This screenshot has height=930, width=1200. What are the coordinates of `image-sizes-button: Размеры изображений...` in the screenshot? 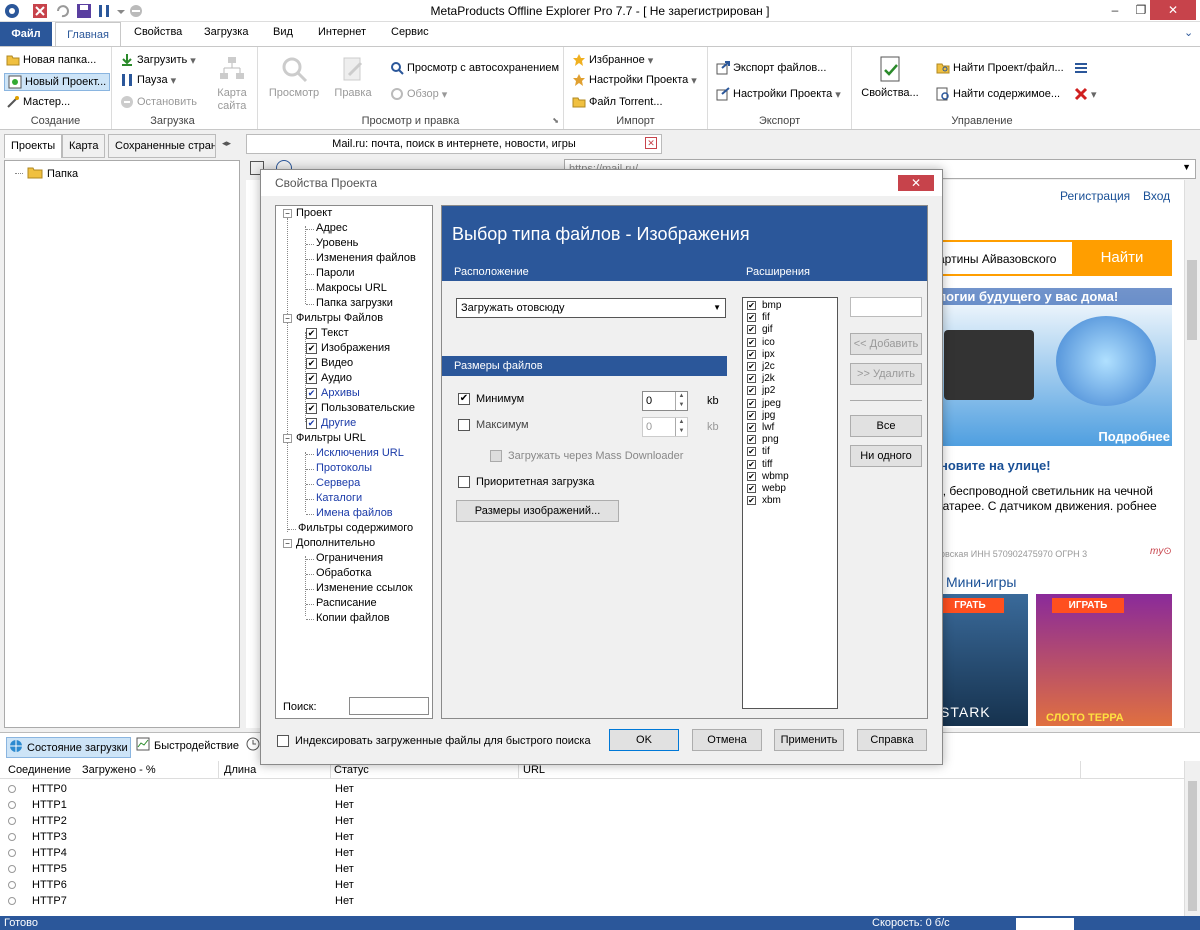 It's located at (537, 511).